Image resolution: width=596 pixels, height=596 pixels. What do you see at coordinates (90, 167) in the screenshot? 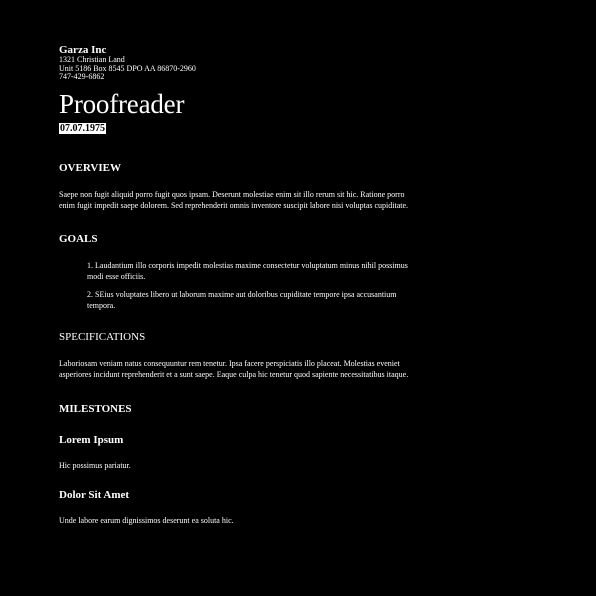
I see `overview-heading: OVERVIEW` at bounding box center [90, 167].